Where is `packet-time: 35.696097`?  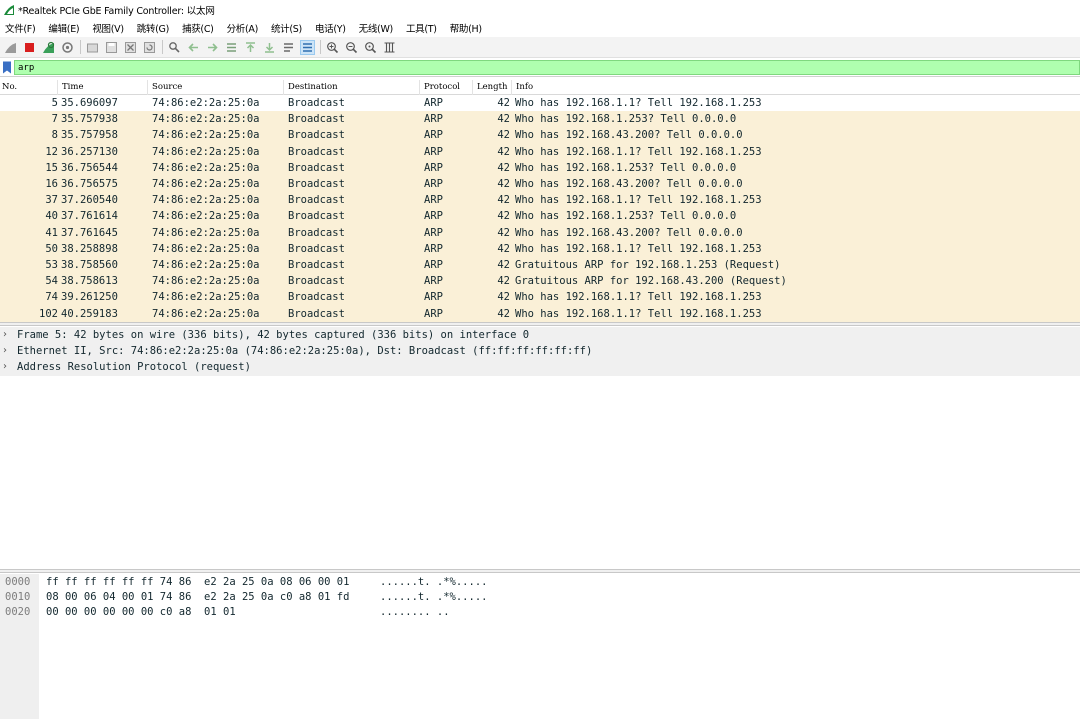 packet-time: 35.696097 is located at coordinates (89, 103).